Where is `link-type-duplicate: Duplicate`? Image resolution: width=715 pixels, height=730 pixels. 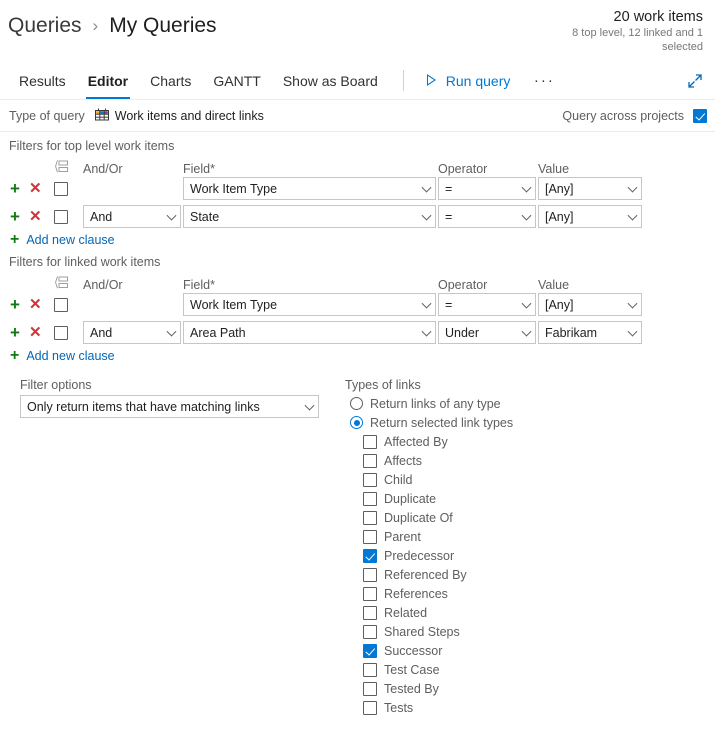 link-type-duplicate: Duplicate is located at coordinates (530, 498).